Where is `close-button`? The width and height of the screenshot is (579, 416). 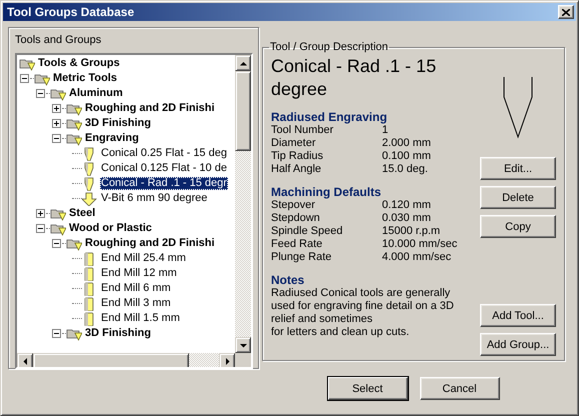 close-button is located at coordinates (566, 12).